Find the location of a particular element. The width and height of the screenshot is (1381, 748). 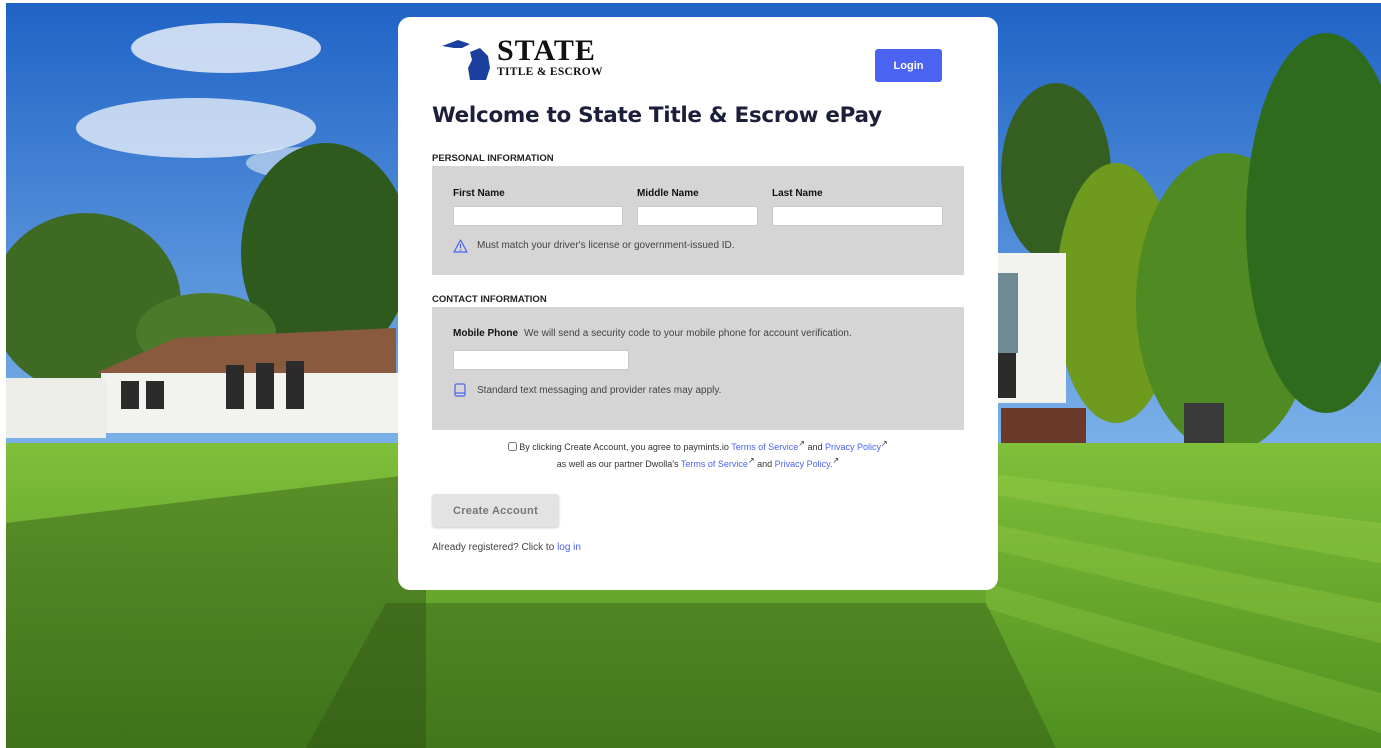

mobile-phone-label-text: Mobile Phone is located at coordinates (485, 333).